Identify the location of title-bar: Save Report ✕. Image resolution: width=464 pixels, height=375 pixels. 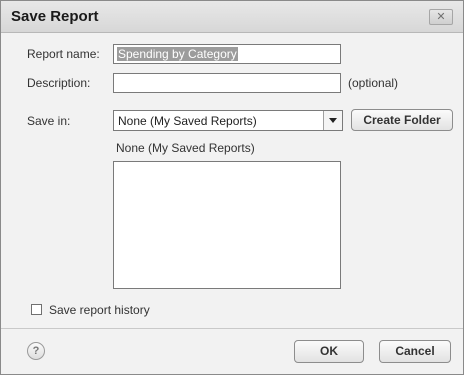
(232, 17).